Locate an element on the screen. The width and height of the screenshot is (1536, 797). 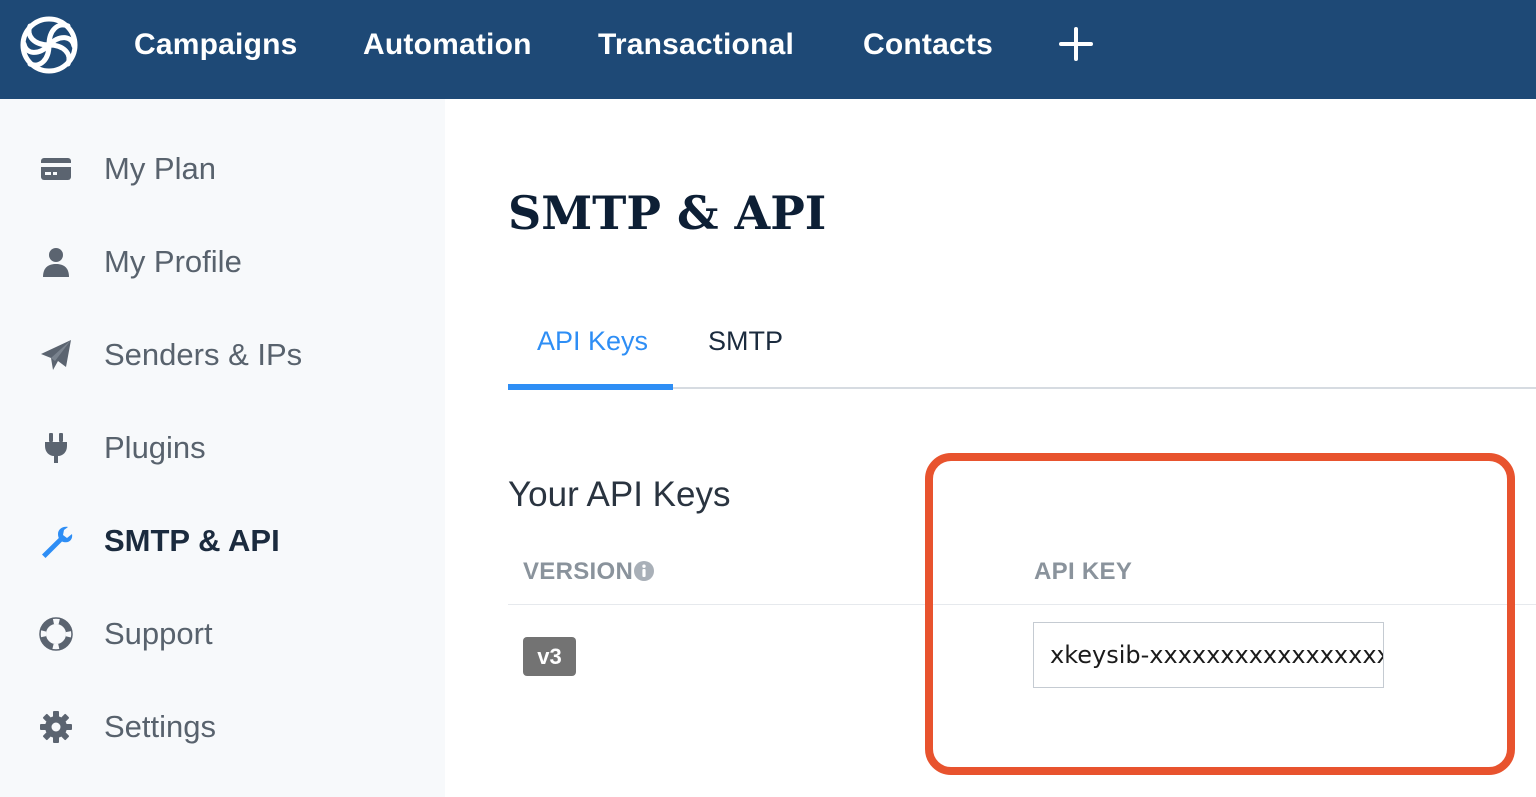
sidebar-item-label: SMTP & API is located at coordinates (192, 540).